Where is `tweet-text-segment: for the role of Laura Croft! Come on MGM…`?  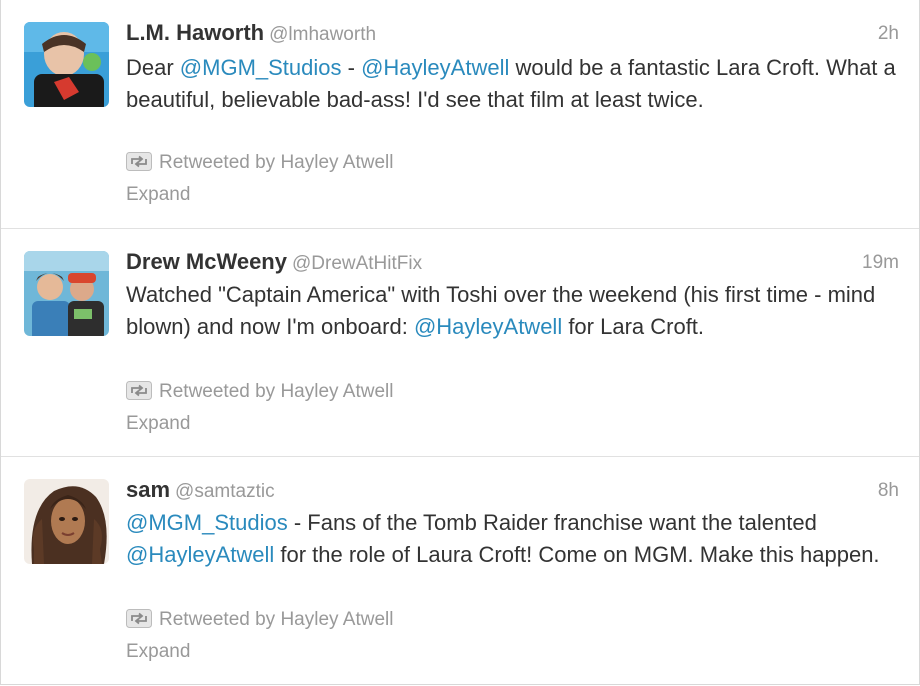
tweet-text-segment: for the role of Laura Croft! Come on MGM… is located at coordinates (577, 554).